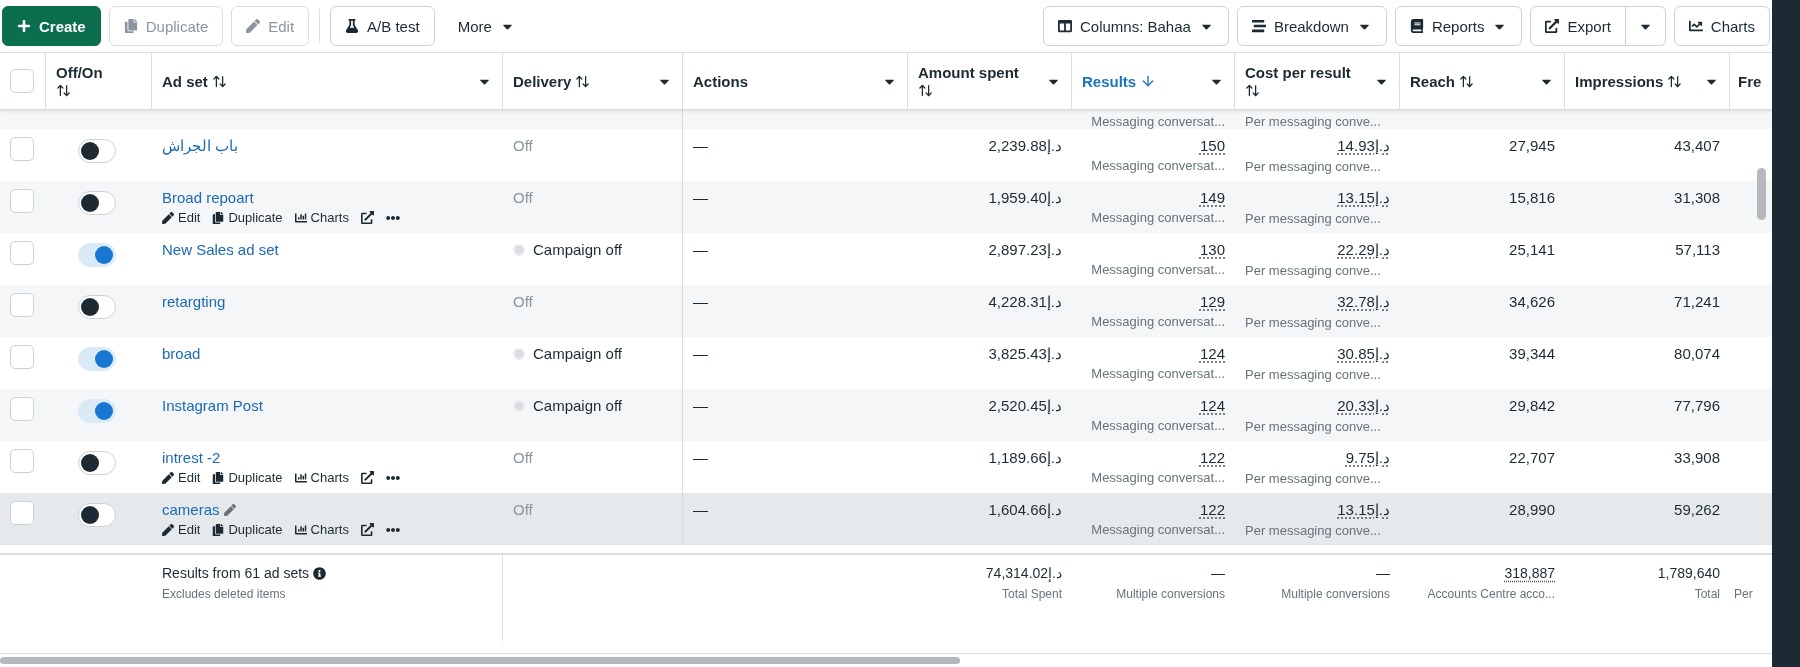 Image resolution: width=1800 pixels, height=667 pixels. Describe the element at coordinates (1750, 81) in the screenshot. I see `column-header: Fre` at that location.